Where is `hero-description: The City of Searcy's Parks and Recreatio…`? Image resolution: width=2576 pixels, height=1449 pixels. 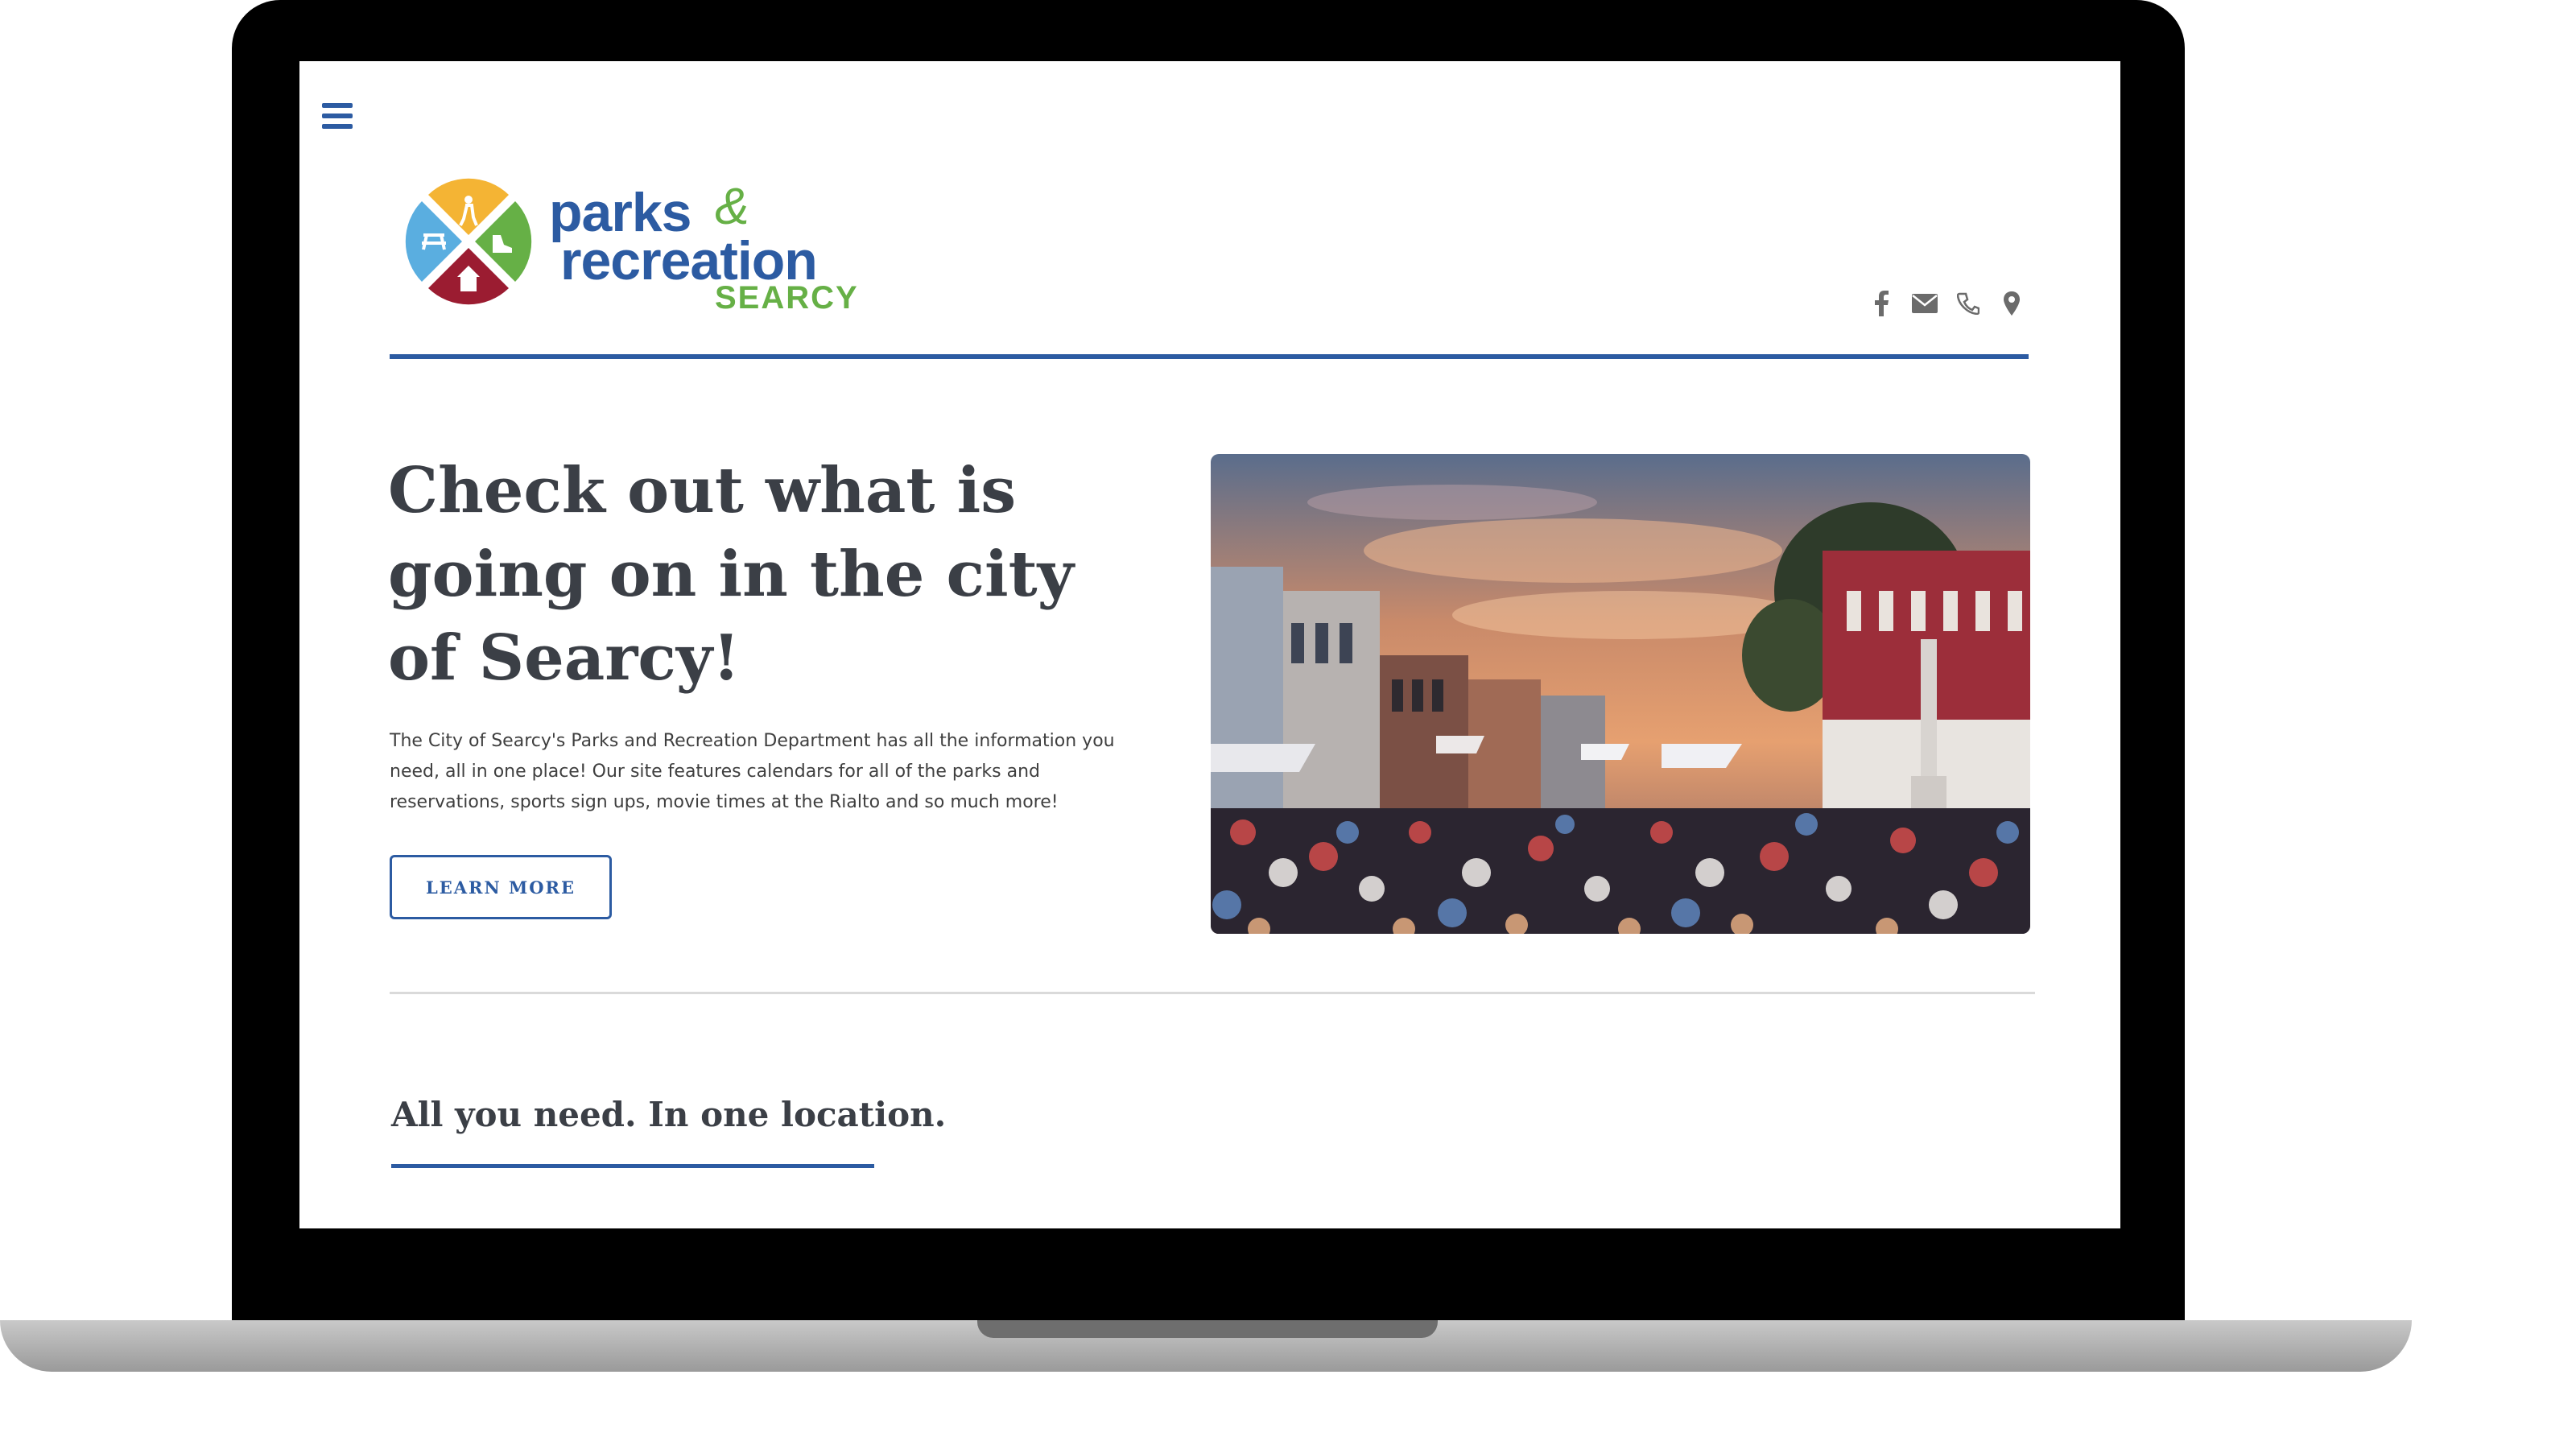 hero-description: The City of Searcy's Parks and Recreatio… is located at coordinates (752, 771).